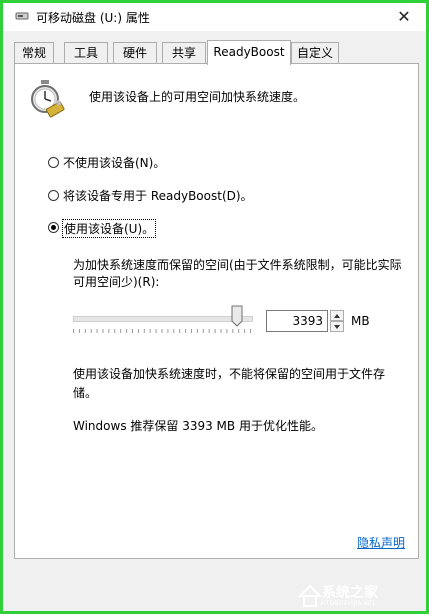 Image resolution: width=429 pixels, height=614 pixels. I want to click on radio-use-device-label: 使用该设备(U)。, so click(109, 228).